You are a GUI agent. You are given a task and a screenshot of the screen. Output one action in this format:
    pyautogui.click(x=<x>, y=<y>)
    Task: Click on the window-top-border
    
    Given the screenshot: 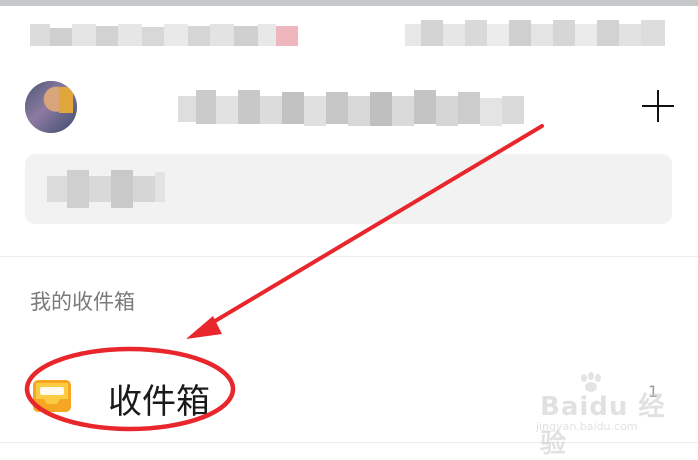 What is the action you would take?
    pyautogui.click(x=349, y=3)
    